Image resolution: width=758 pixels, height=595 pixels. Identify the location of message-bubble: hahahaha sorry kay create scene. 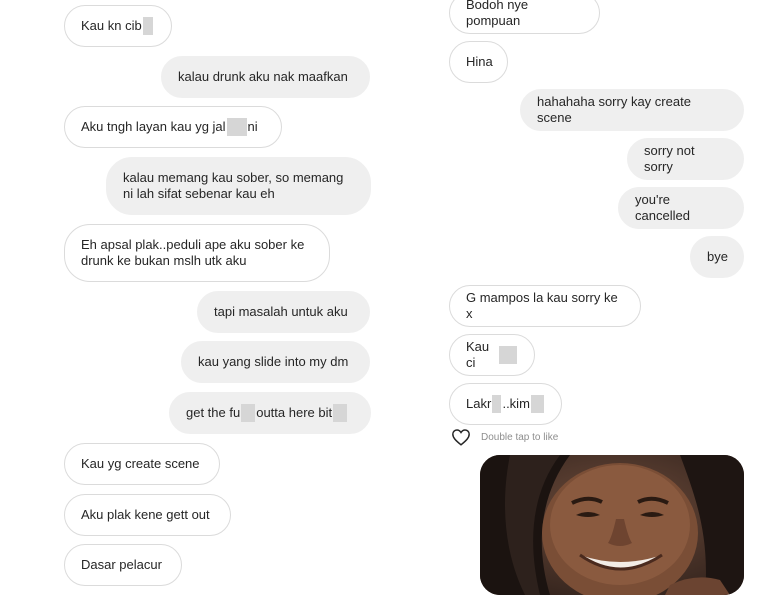
(632, 110).